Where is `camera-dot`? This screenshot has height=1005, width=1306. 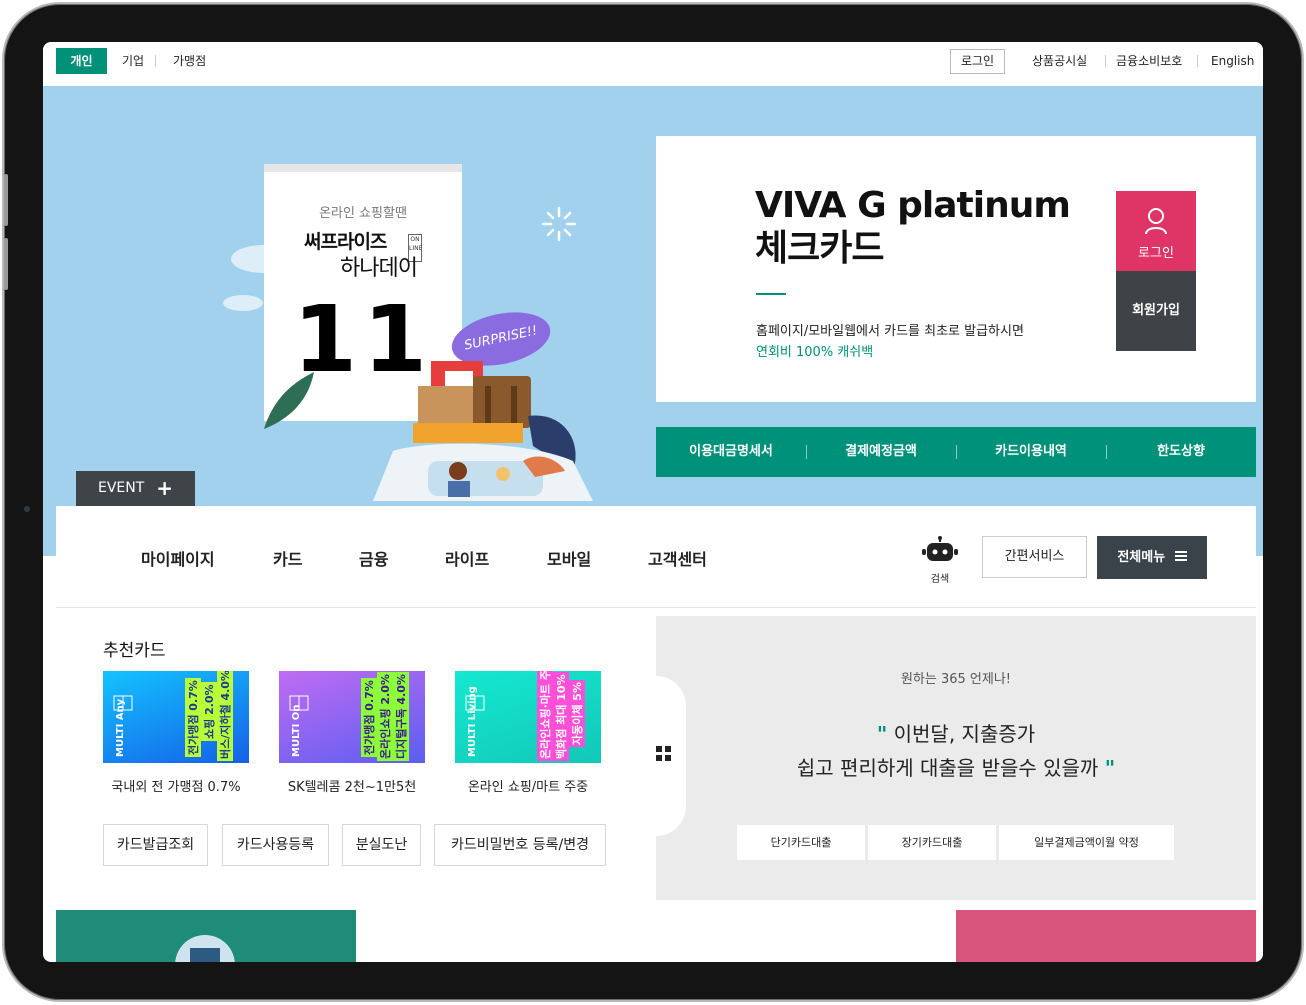
camera-dot is located at coordinates (27, 509).